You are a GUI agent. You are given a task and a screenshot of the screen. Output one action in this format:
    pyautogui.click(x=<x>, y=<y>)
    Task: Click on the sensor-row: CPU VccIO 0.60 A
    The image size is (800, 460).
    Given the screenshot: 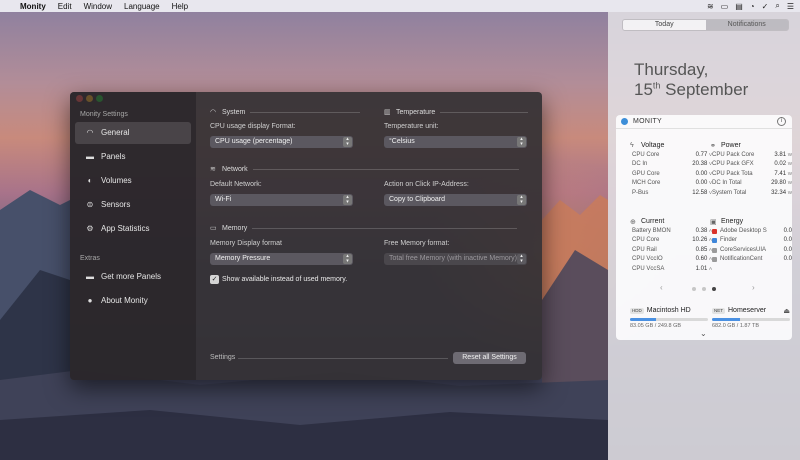 What is the action you would take?
    pyautogui.click(x=671, y=260)
    